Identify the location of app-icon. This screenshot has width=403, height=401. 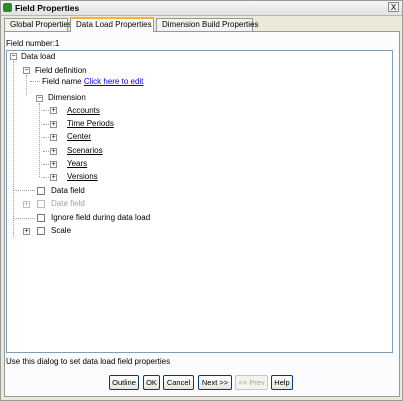
(7, 7).